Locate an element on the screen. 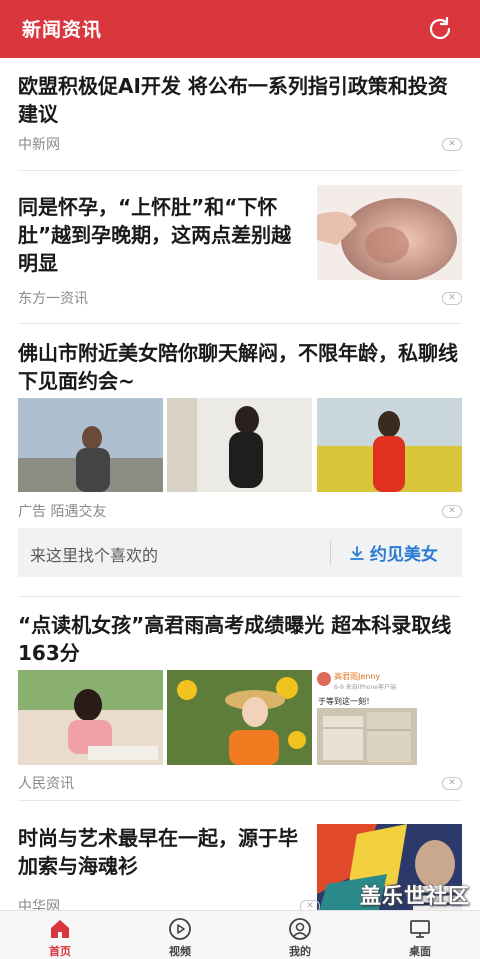  tab-label: 桌面 is located at coordinates (420, 951).